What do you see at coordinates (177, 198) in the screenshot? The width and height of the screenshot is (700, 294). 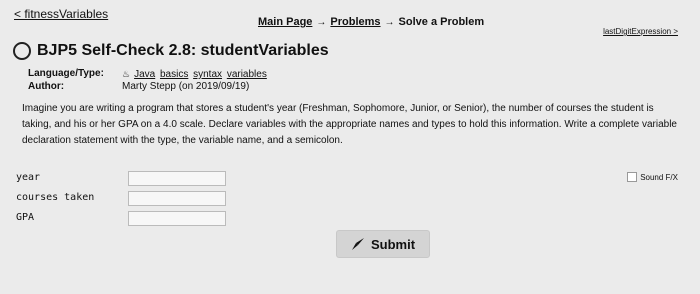 I see `courses-taken-input` at bounding box center [177, 198].